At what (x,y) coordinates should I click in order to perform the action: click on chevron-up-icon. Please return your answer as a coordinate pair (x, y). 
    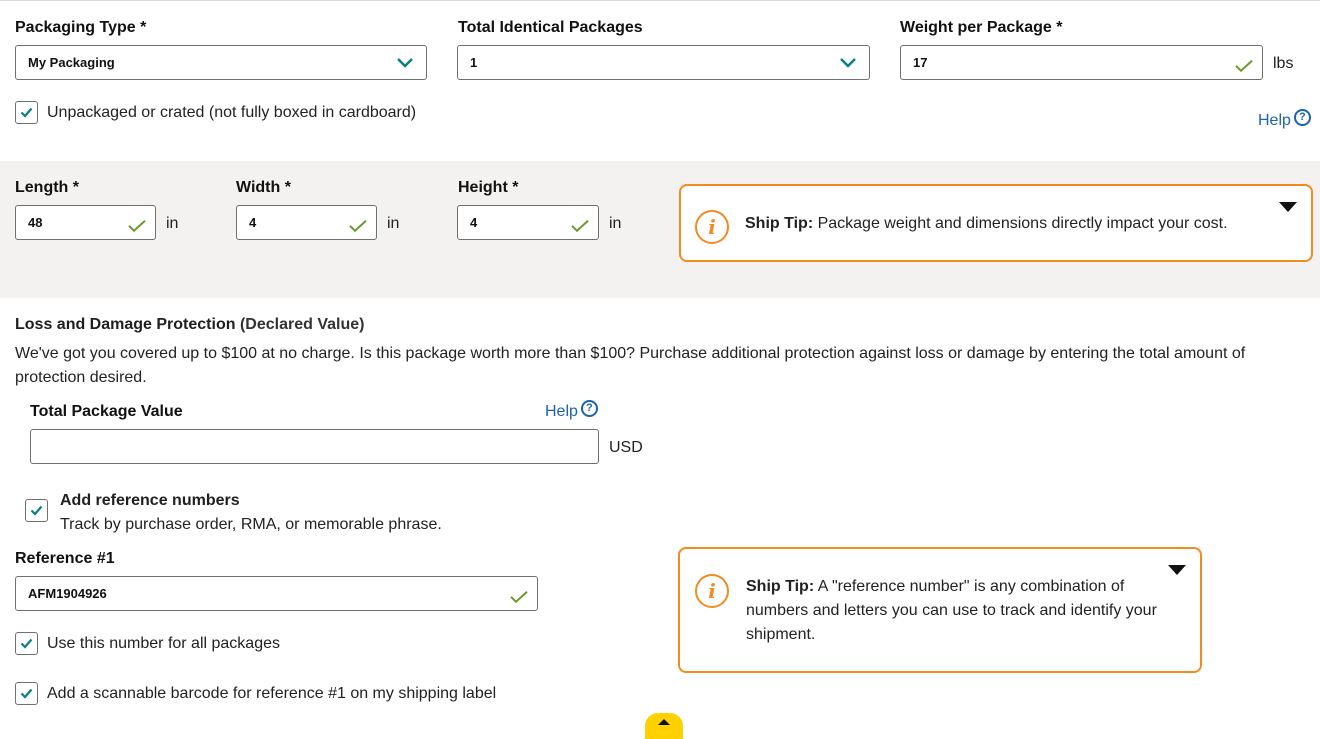
    Looking at the image, I should click on (664, 722).